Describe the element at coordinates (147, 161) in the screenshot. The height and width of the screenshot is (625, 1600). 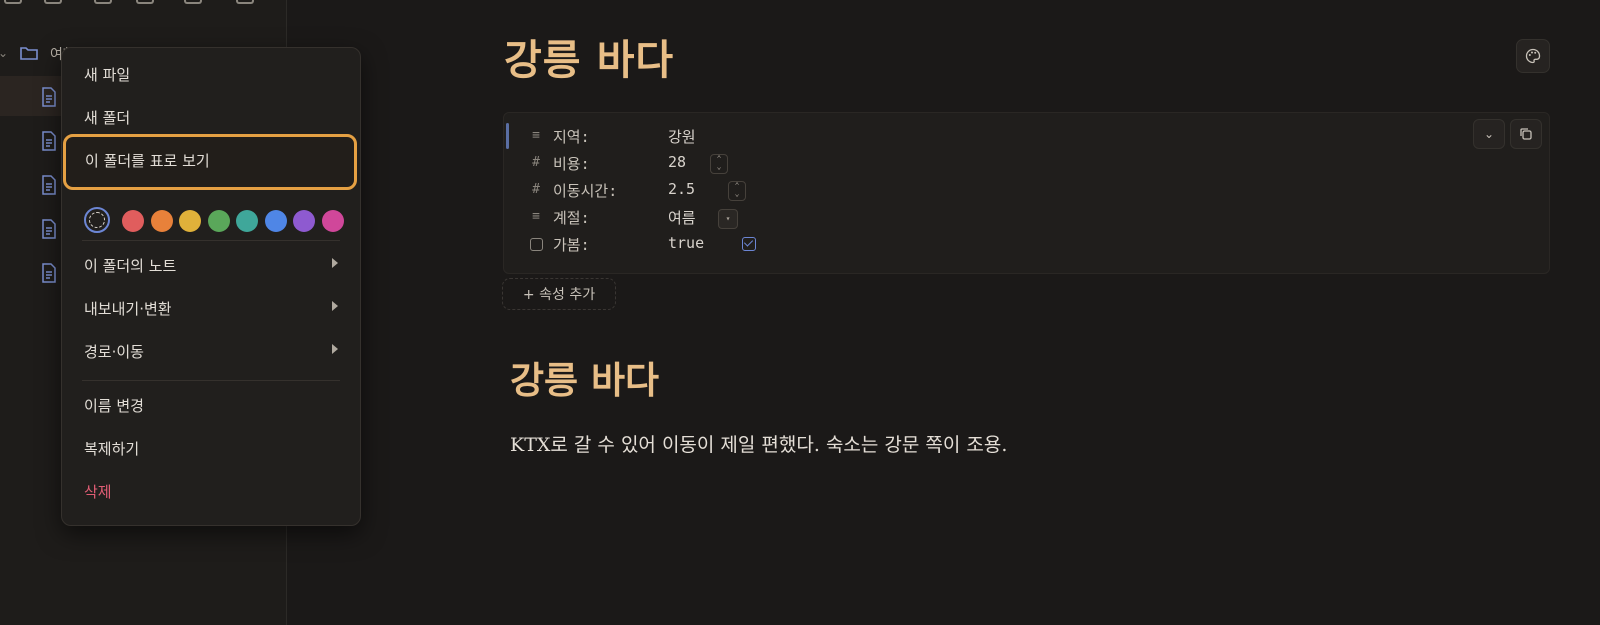
I see `menu-item-label: 이 폴더를 표로 보기` at that location.